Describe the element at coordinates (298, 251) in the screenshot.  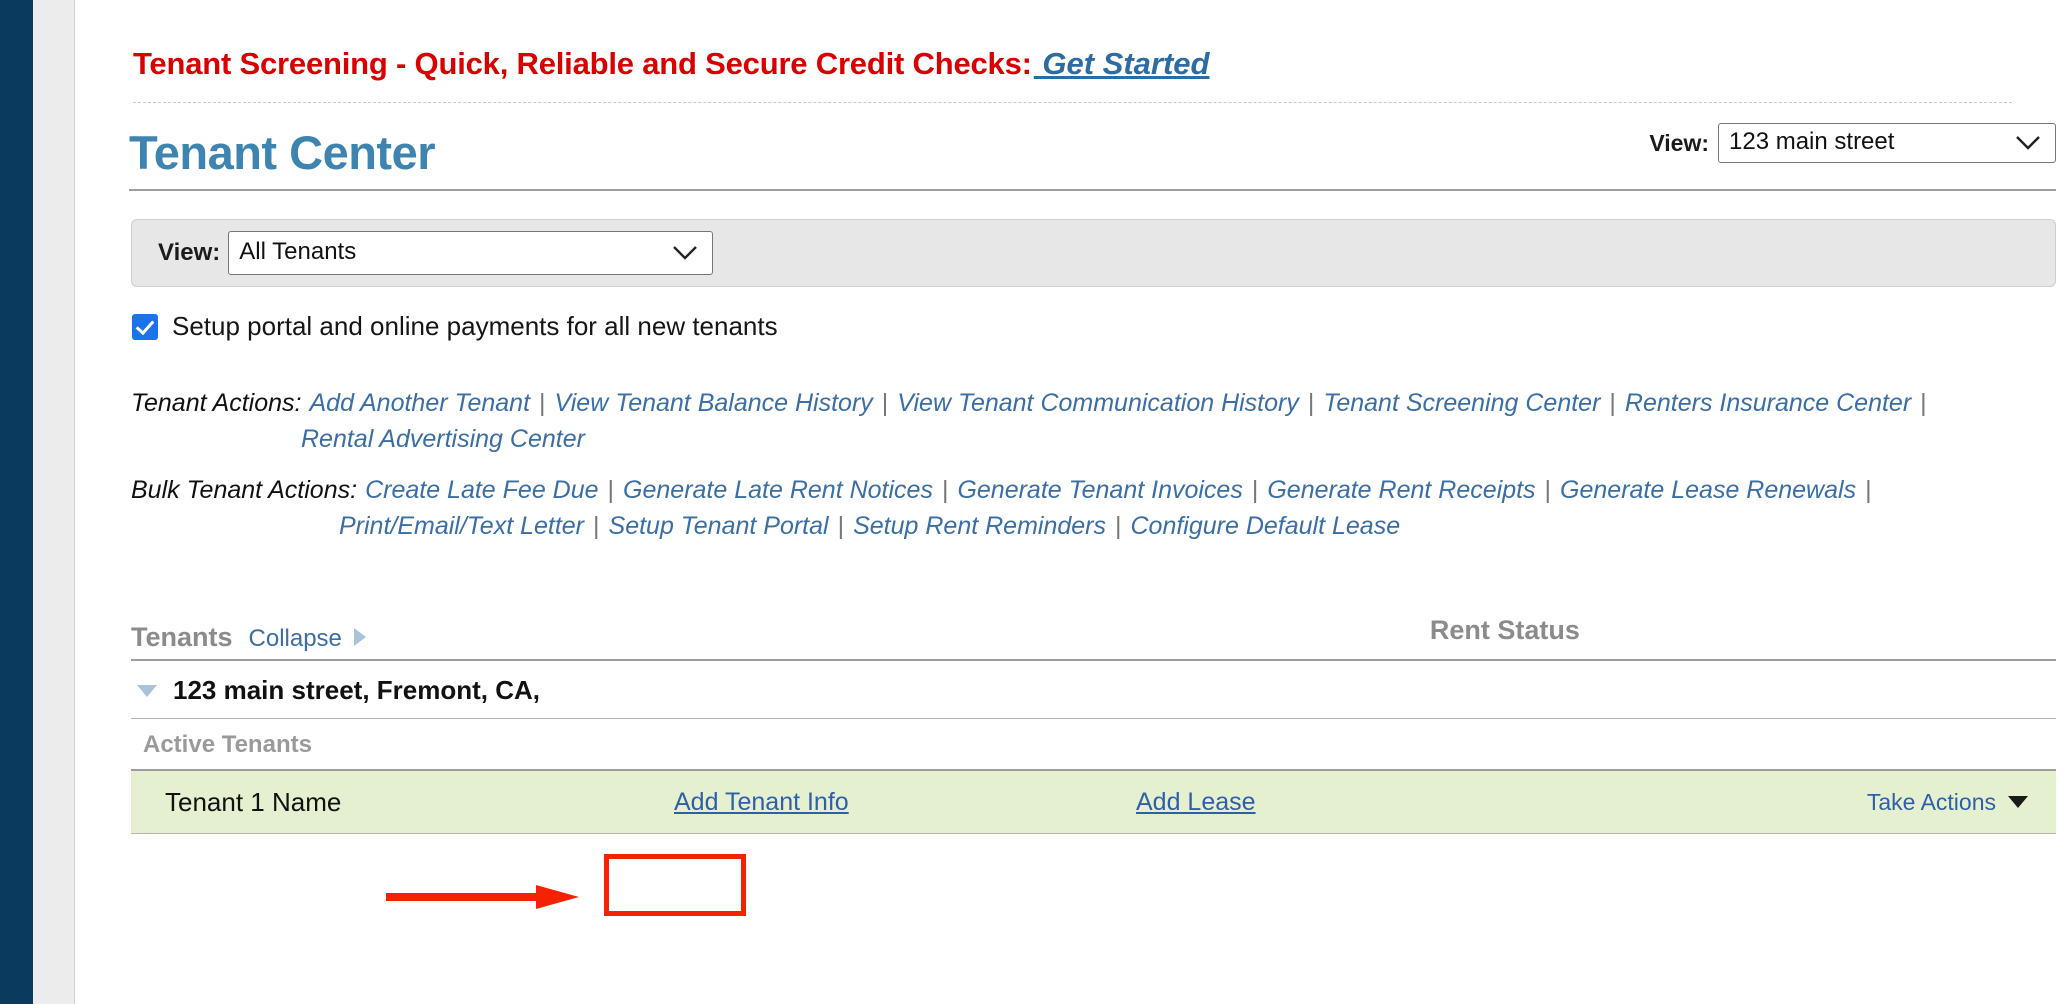
I see `tenant-view-value: All Tenants` at that location.